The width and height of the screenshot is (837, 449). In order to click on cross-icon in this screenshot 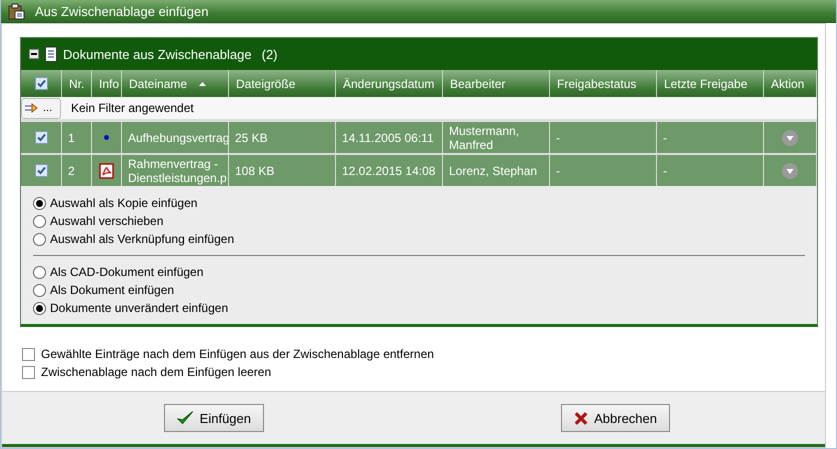, I will do `click(581, 418)`.